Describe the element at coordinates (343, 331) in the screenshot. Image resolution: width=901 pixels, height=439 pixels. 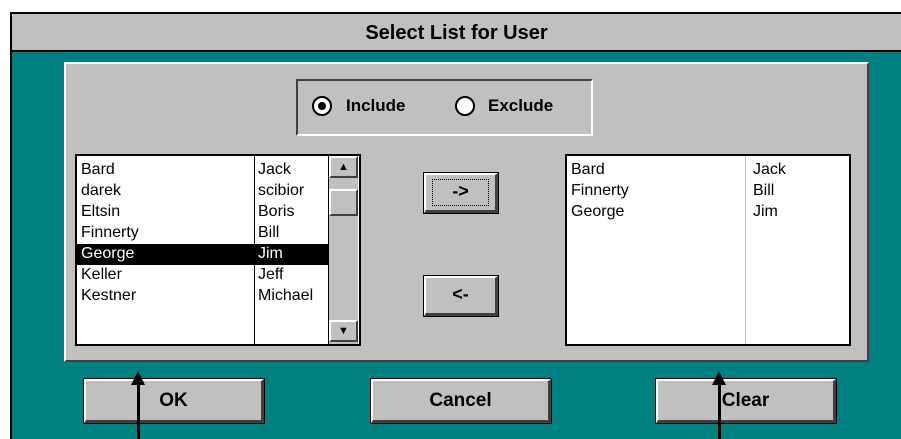
I see `arrow-down-icon: ▼` at that location.